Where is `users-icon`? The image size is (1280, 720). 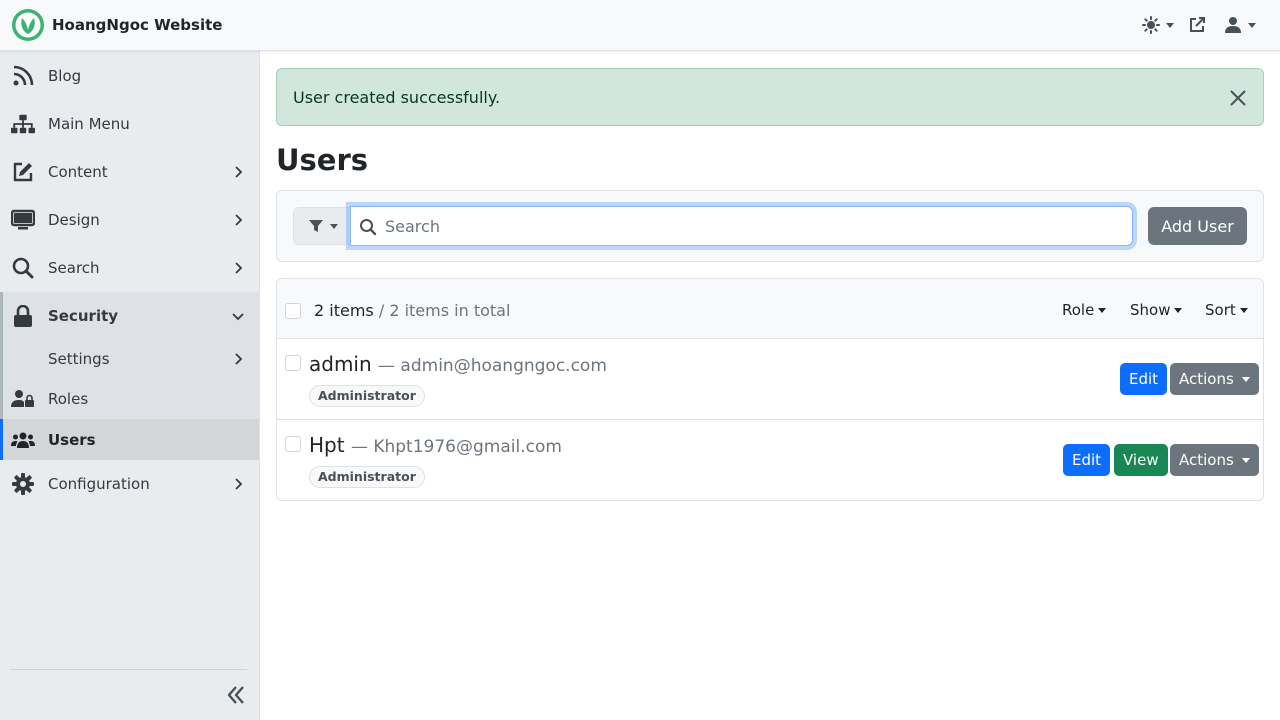 users-icon is located at coordinates (23, 440).